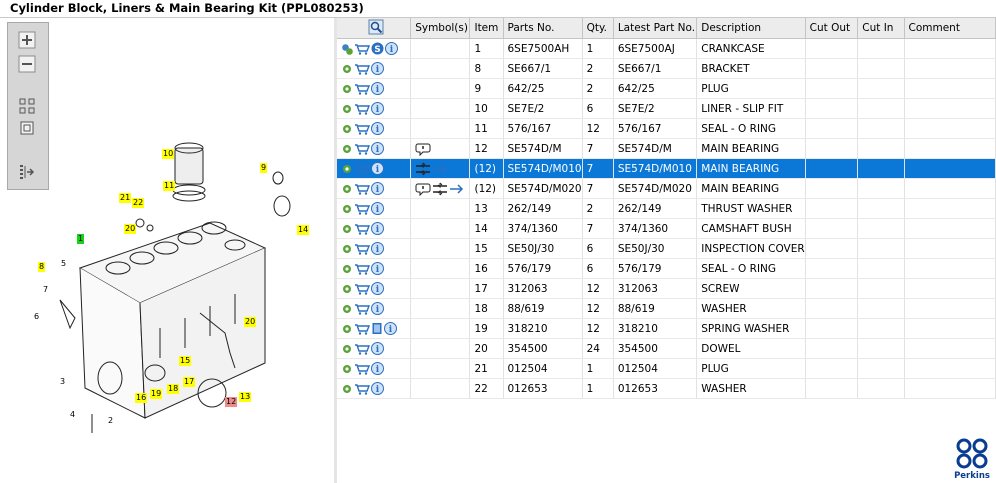 The image size is (996, 483). What do you see at coordinates (666, 148) in the screenshot?
I see `table-row: i 12 SE574D/M 7 SE574D/M MAIN BEARING` at bounding box center [666, 148].